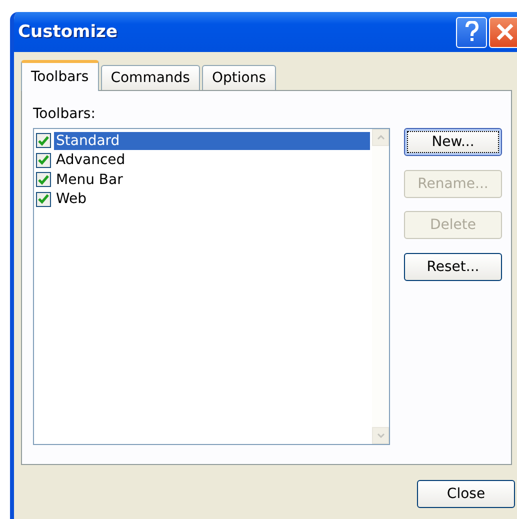  What do you see at coordinates (60, 75) in the screenshot?
I see `tab: Toolbars` at bounding box center [60, 75].